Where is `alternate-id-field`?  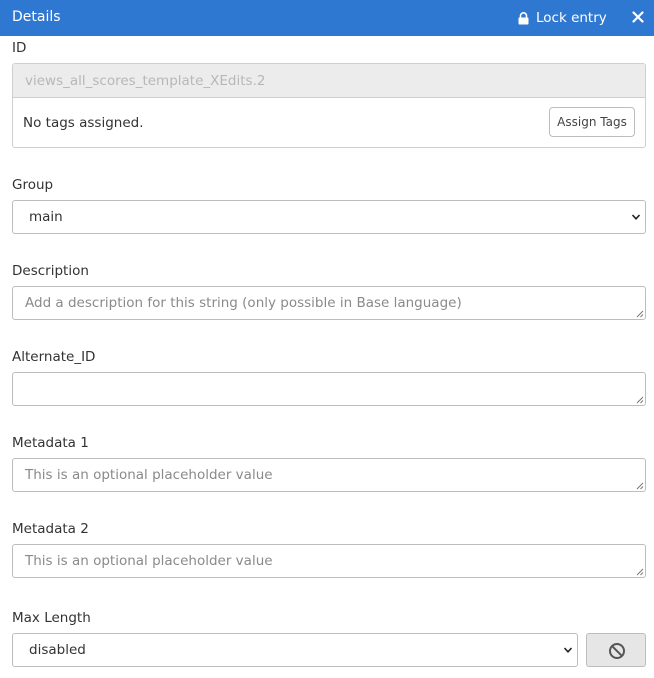
alternate-id-field is located at coordinates (329, 389).